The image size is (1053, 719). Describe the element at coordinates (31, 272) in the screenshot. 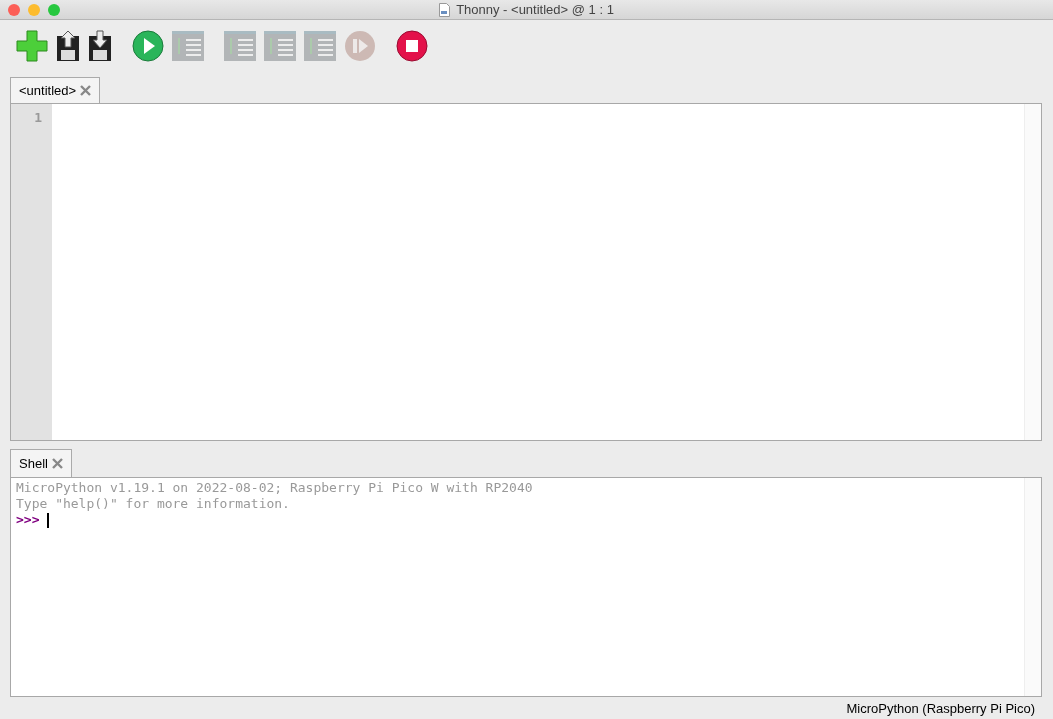

I see `line-number-gutter: 1` at that location.